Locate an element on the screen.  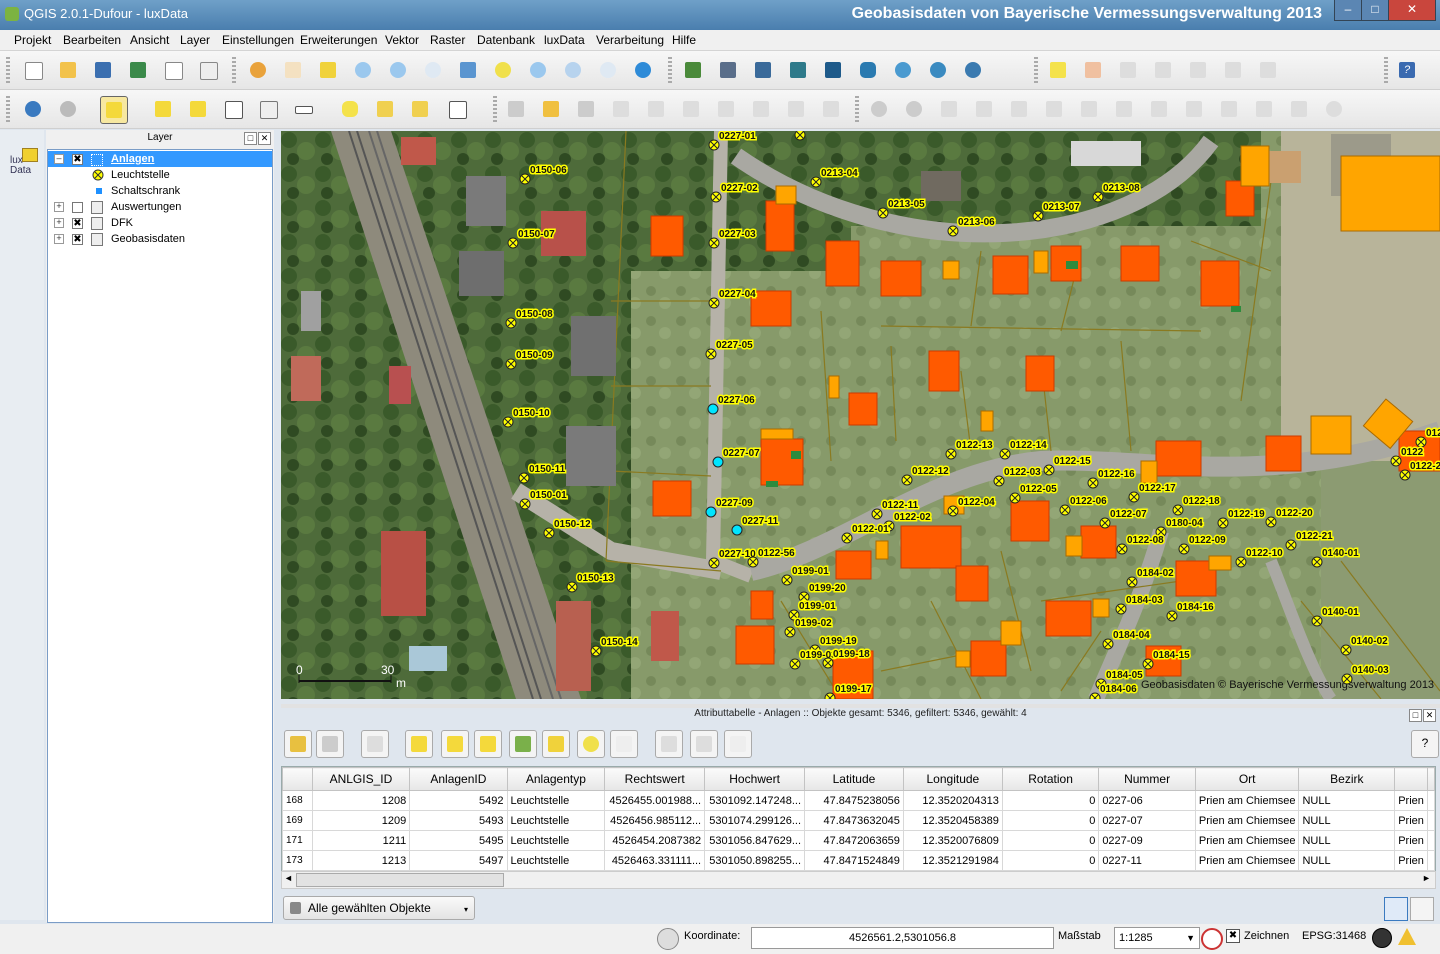
menu-luxdata: luxData is located at coordinates (564, 40).